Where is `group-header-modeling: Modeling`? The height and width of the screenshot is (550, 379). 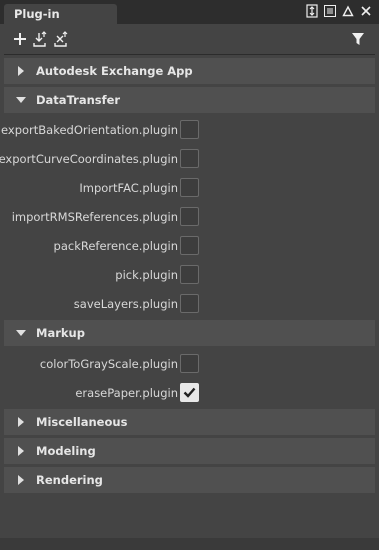 group-header-modeling: Modeling is located at coordinates (189, 451).